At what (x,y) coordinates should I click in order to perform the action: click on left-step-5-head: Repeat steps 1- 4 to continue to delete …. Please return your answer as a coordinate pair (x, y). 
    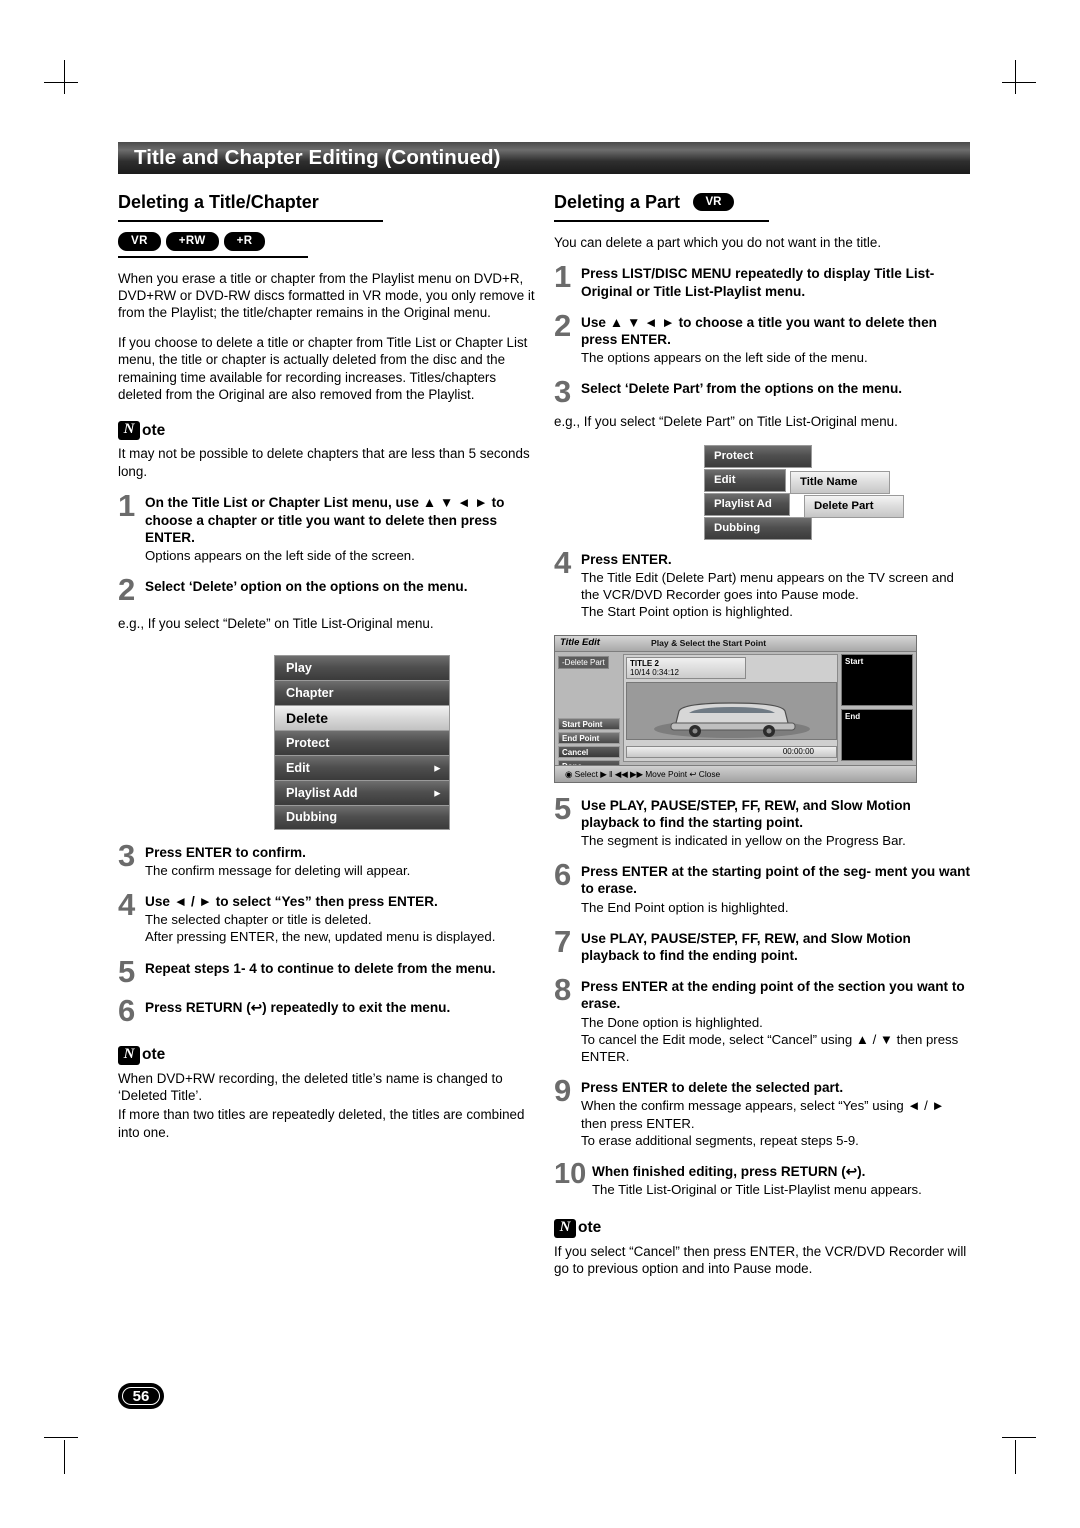
    Looking at the image, I should click on (320, 968).